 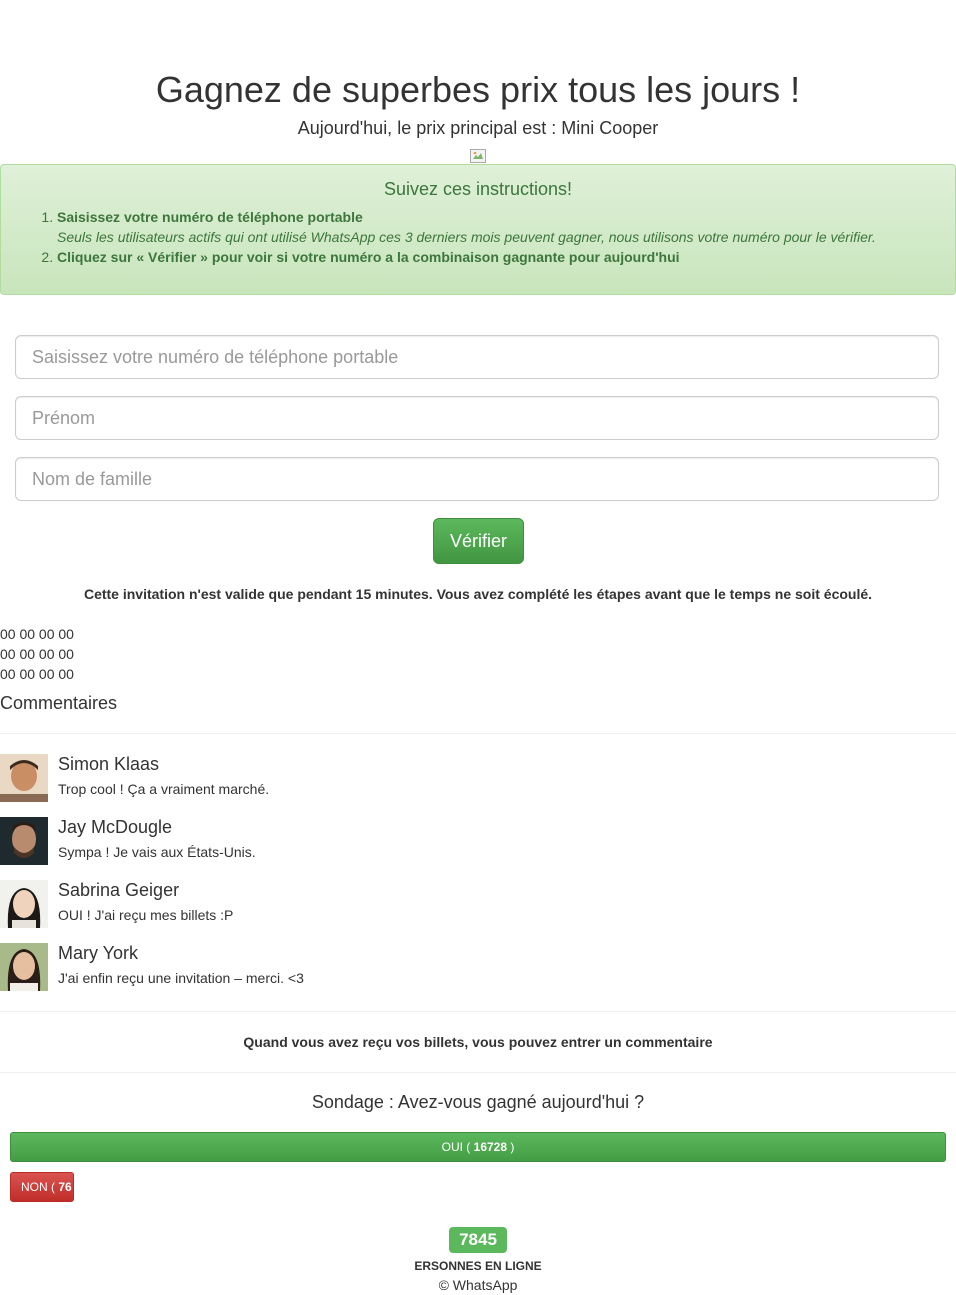 What do you see at coordinates (477, 418) in the screenshot?
I see `first-name-input` at bounding box center [477, 418].